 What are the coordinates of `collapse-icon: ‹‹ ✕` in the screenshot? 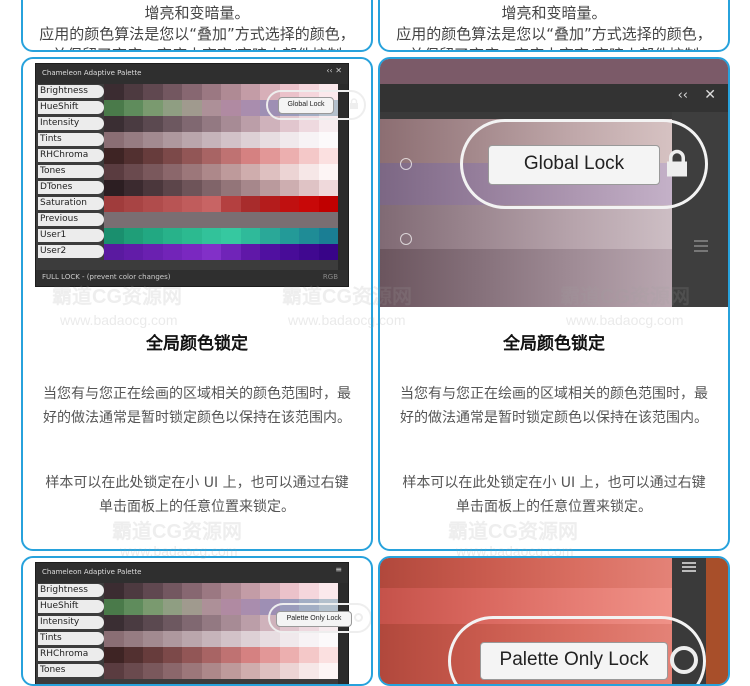 It's located at (334, 70).